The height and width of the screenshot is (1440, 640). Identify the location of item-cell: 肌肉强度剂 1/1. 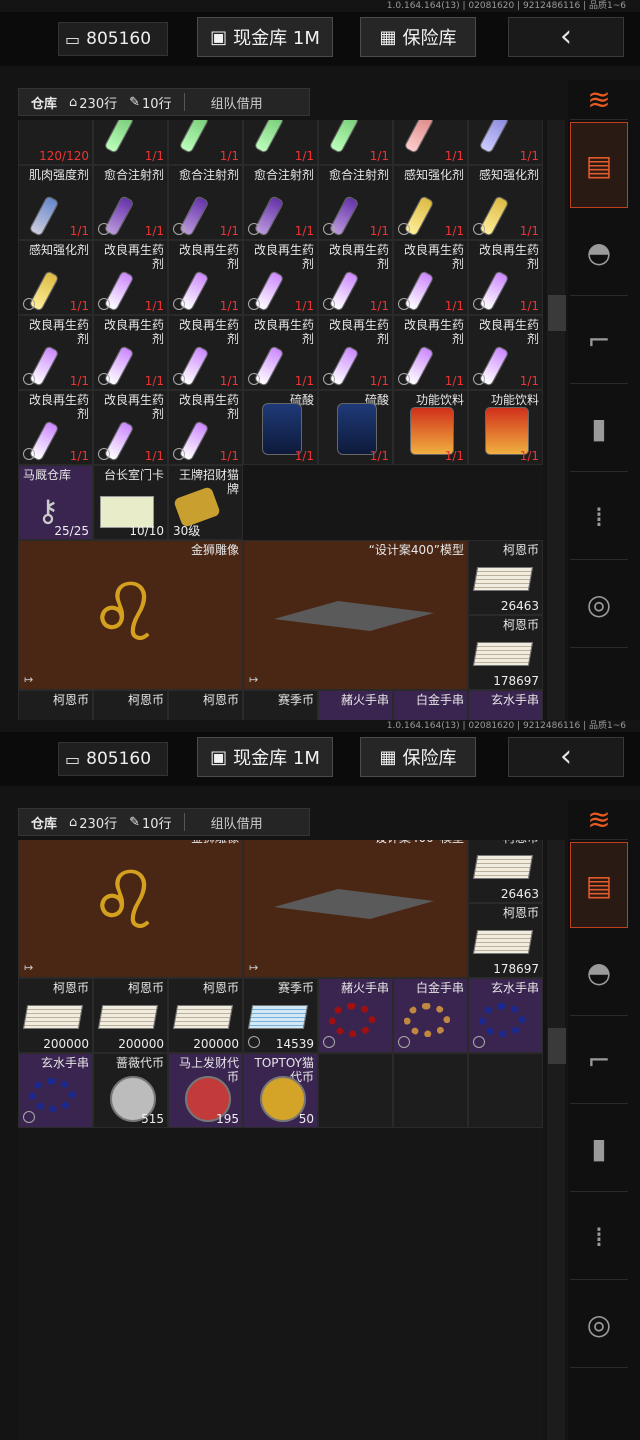
(55, 202).